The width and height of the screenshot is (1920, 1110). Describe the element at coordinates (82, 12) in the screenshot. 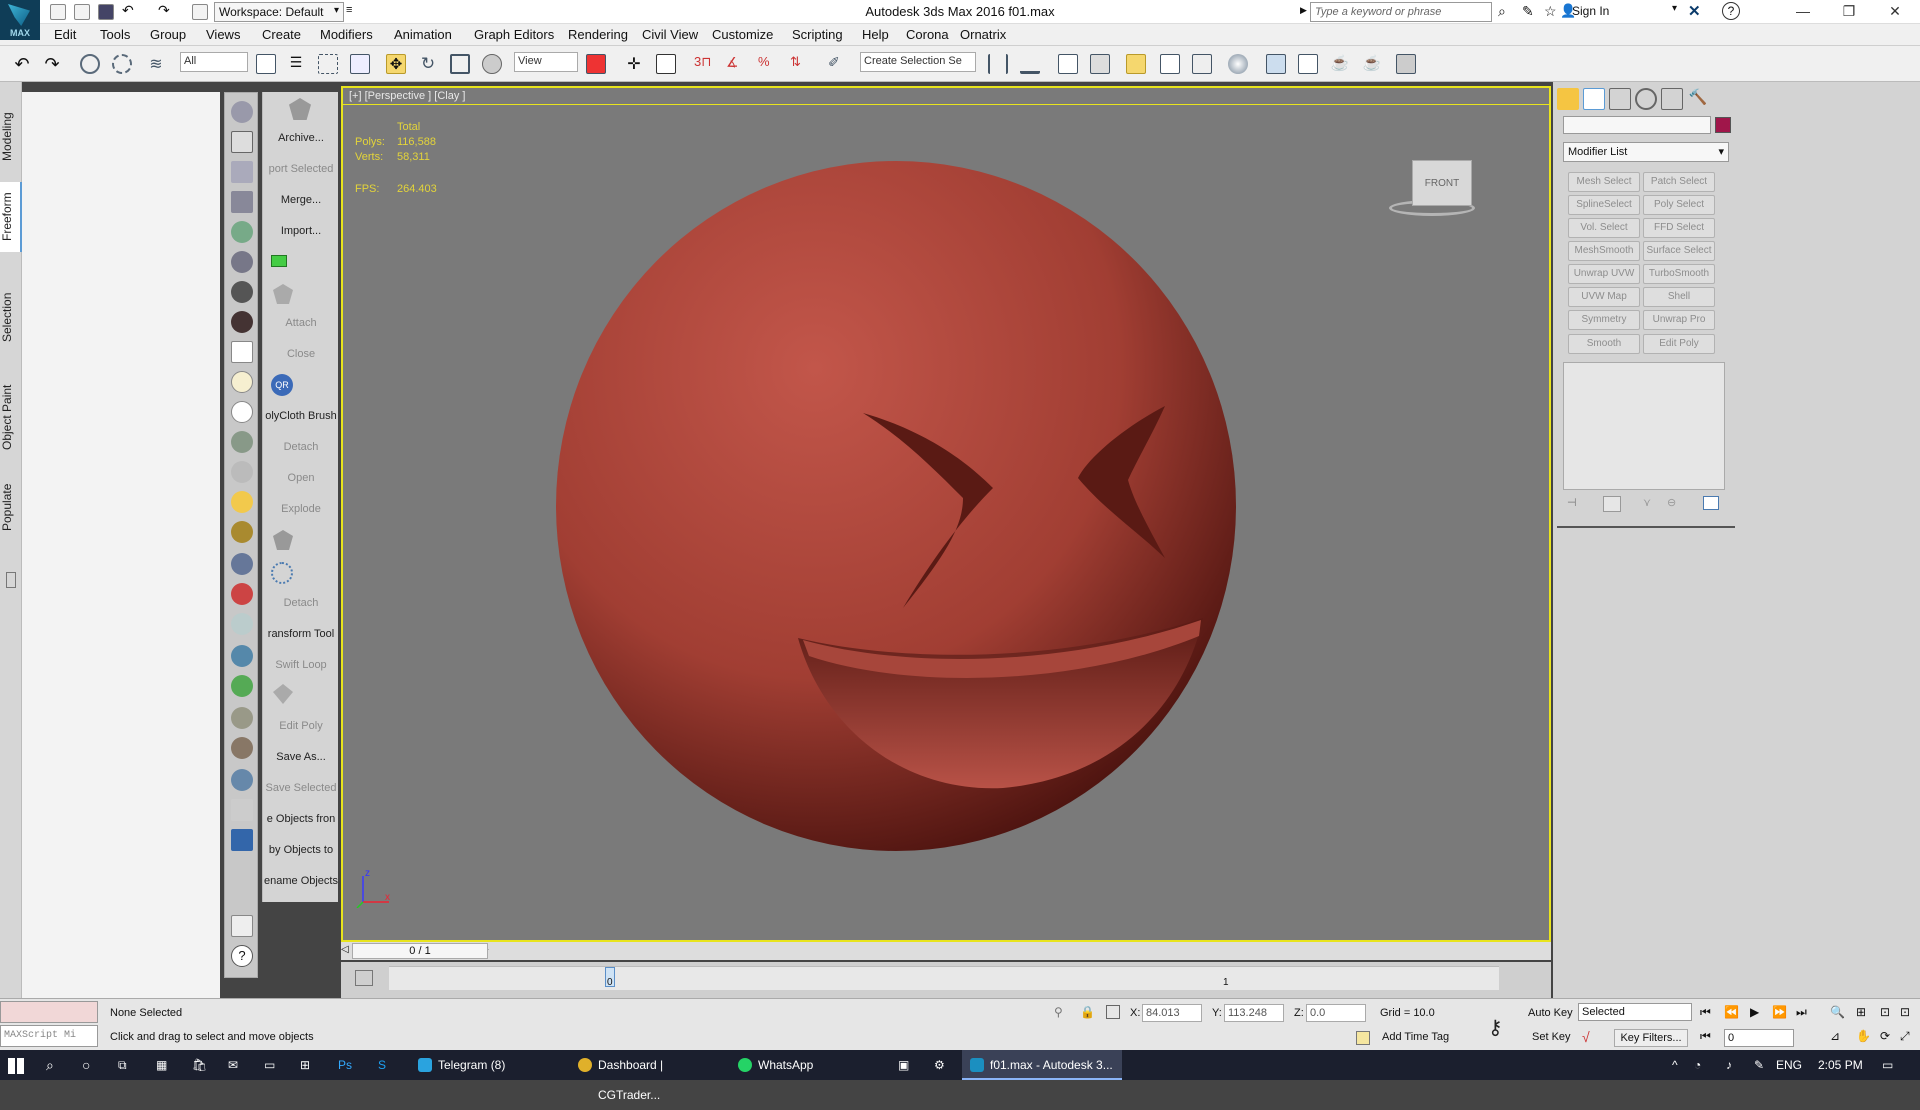

I see `open-file-icon` at that location.